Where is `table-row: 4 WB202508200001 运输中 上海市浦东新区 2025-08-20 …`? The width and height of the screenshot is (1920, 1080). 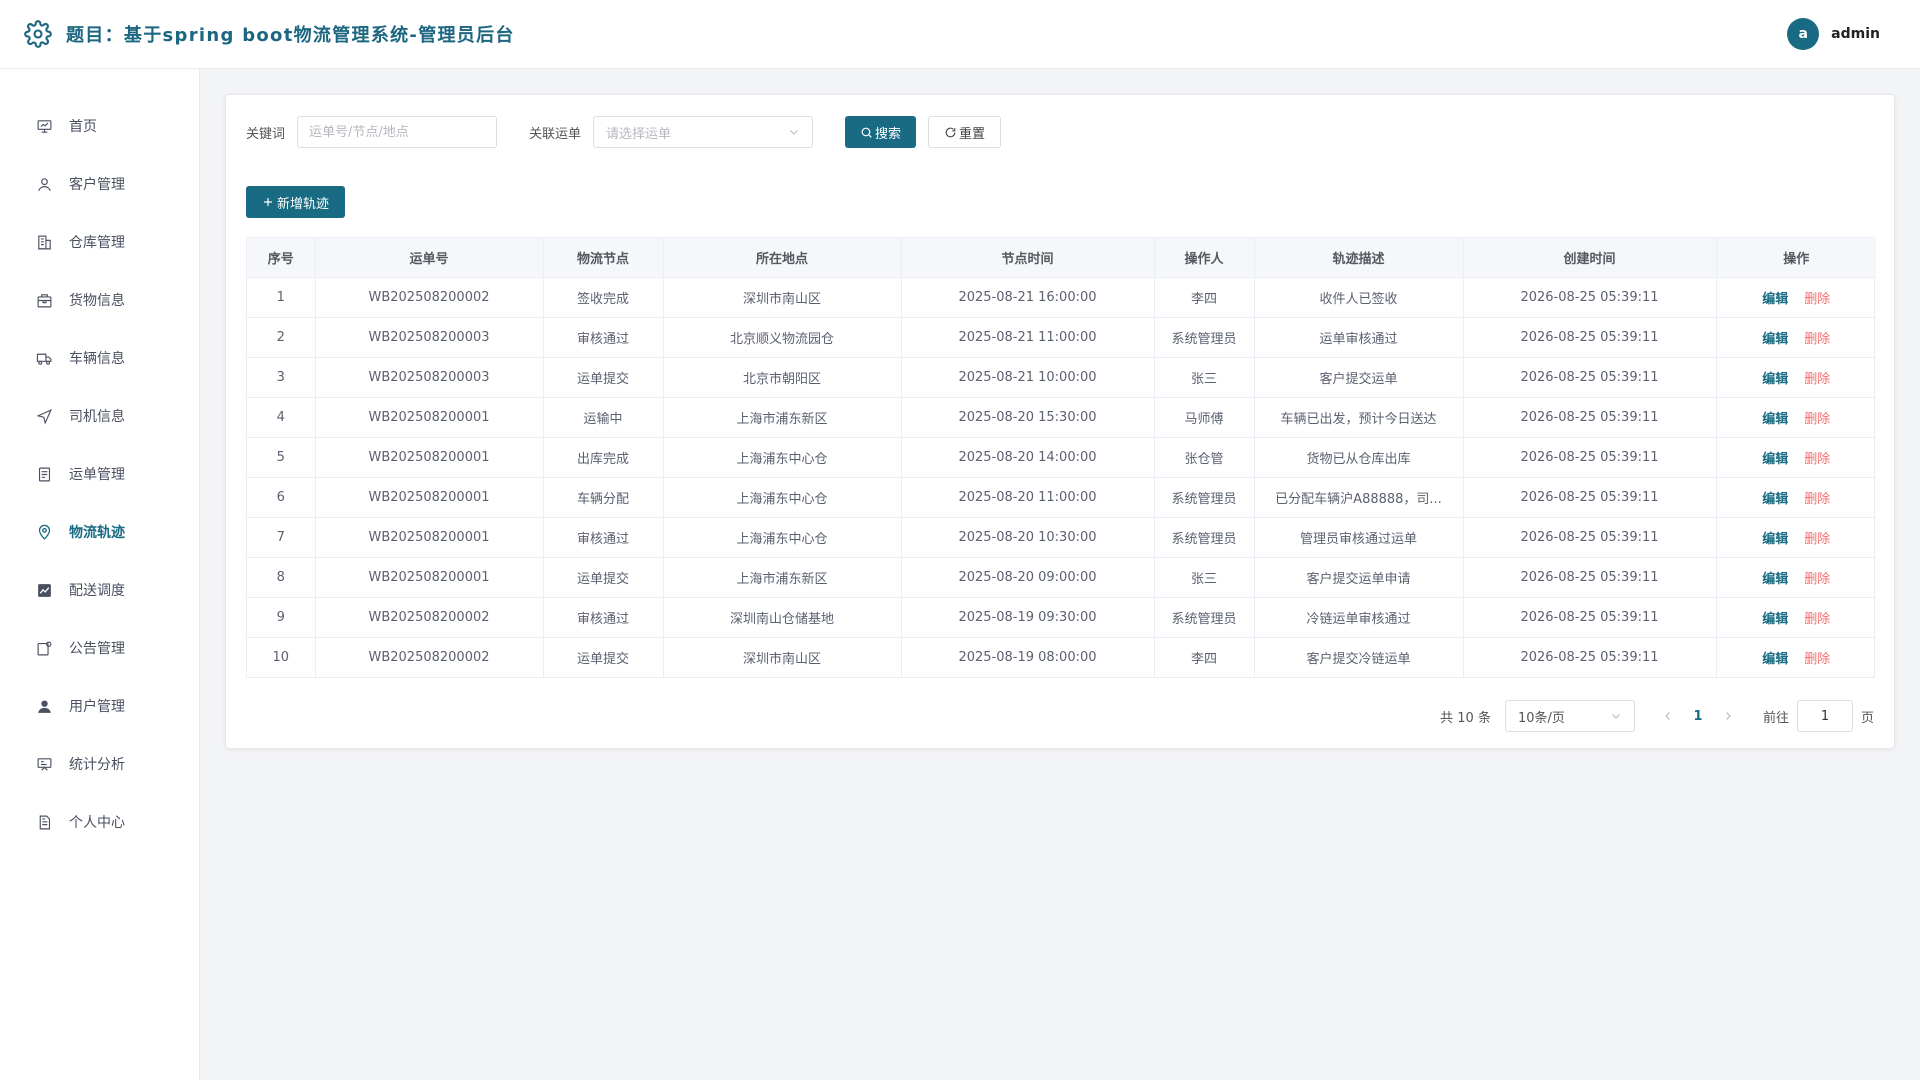
table-row: 4 WB202508200001 运输中 上海市浦东新区 2025-08-20 … is located at coordinates (1061, 417).